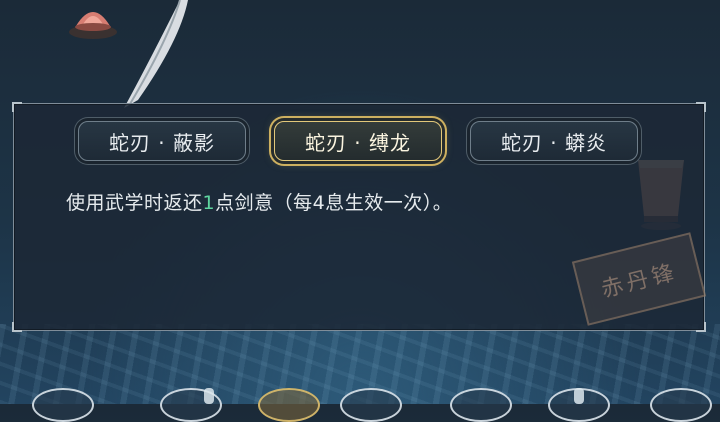  What do you see at coordinates (156, 54) in the screenshot?
I see `blade-icon` at bounding box center [156, 54].